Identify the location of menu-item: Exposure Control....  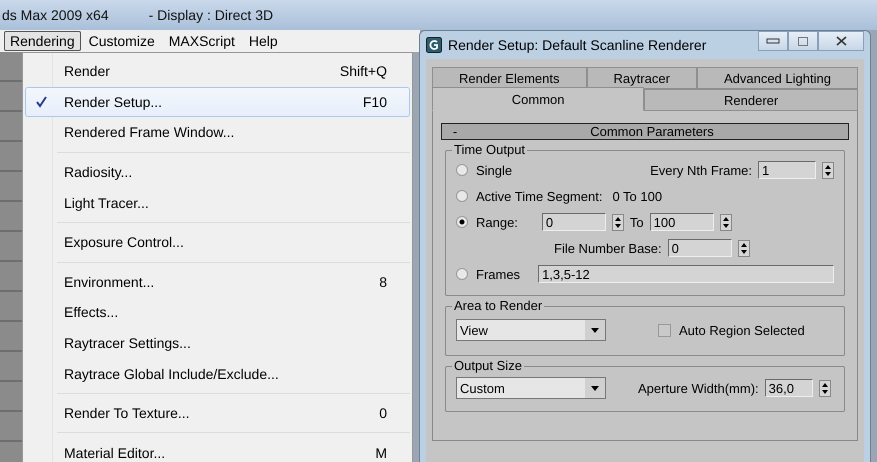
(217, 242).